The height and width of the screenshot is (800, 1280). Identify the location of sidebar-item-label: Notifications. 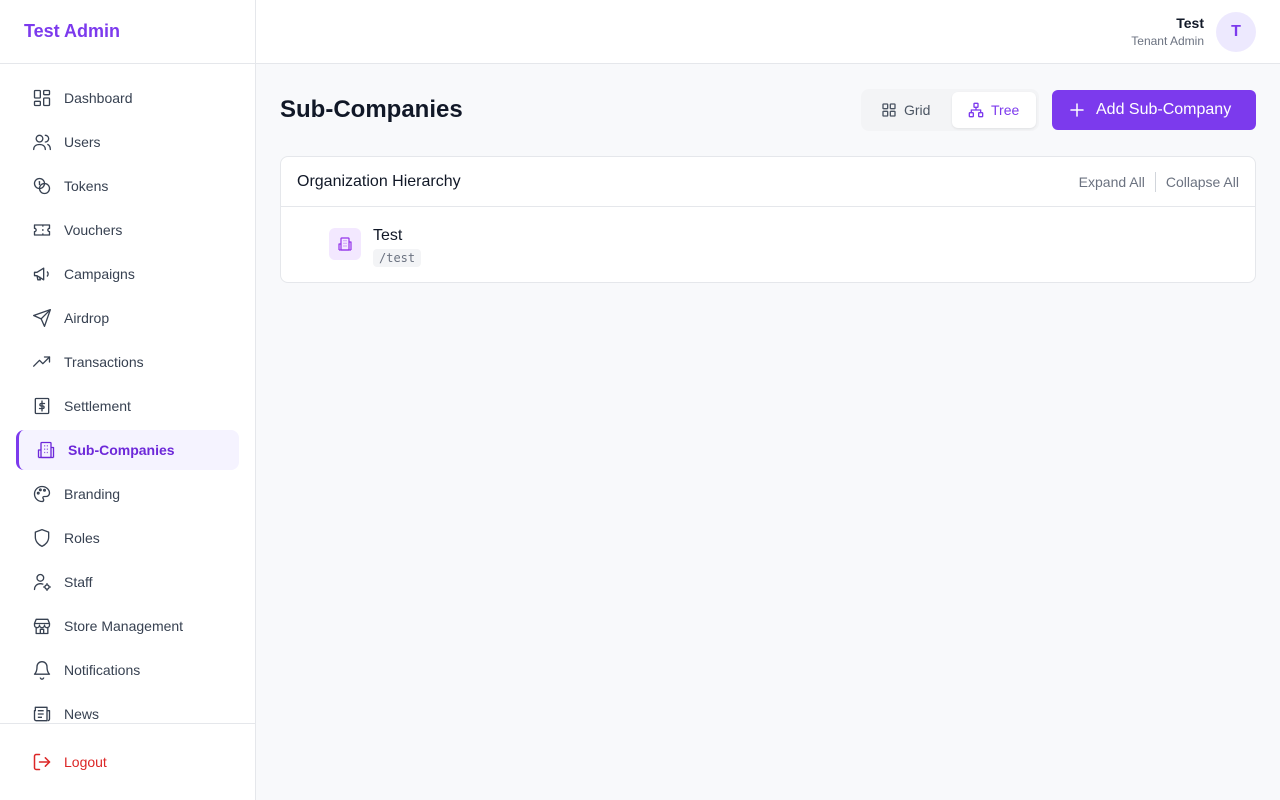
(102, 670).